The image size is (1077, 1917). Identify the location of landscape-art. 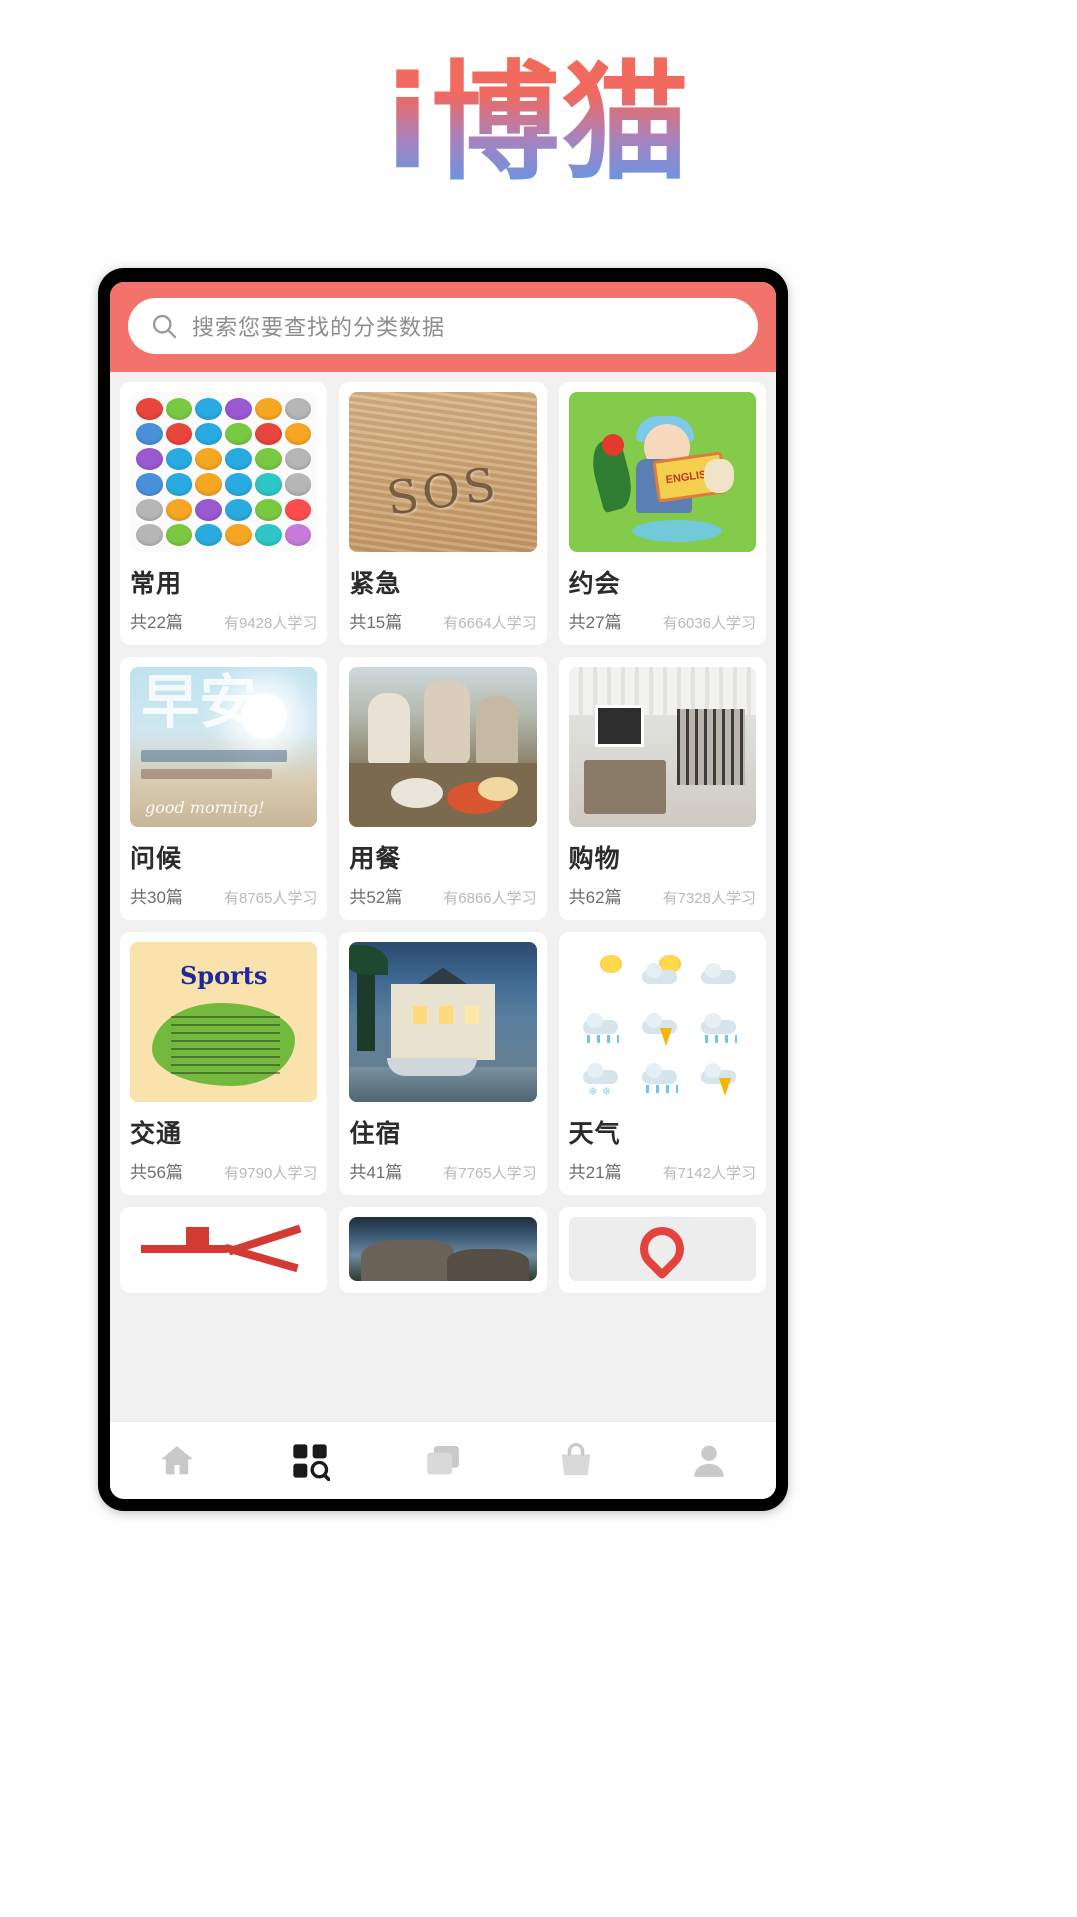
(443, 1249).